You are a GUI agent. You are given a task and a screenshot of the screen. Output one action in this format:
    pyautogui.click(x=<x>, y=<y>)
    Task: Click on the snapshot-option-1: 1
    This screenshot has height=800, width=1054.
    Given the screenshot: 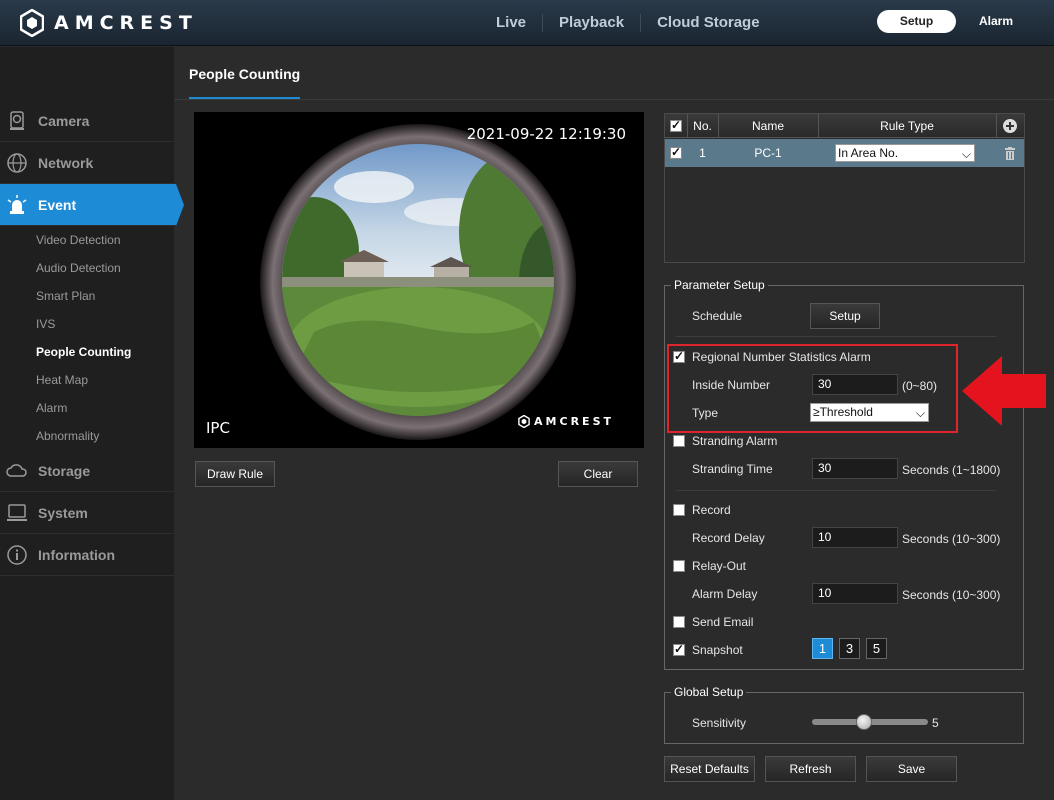 What is the action you would take?
    pyautogui.click(x=822, y=648)
    